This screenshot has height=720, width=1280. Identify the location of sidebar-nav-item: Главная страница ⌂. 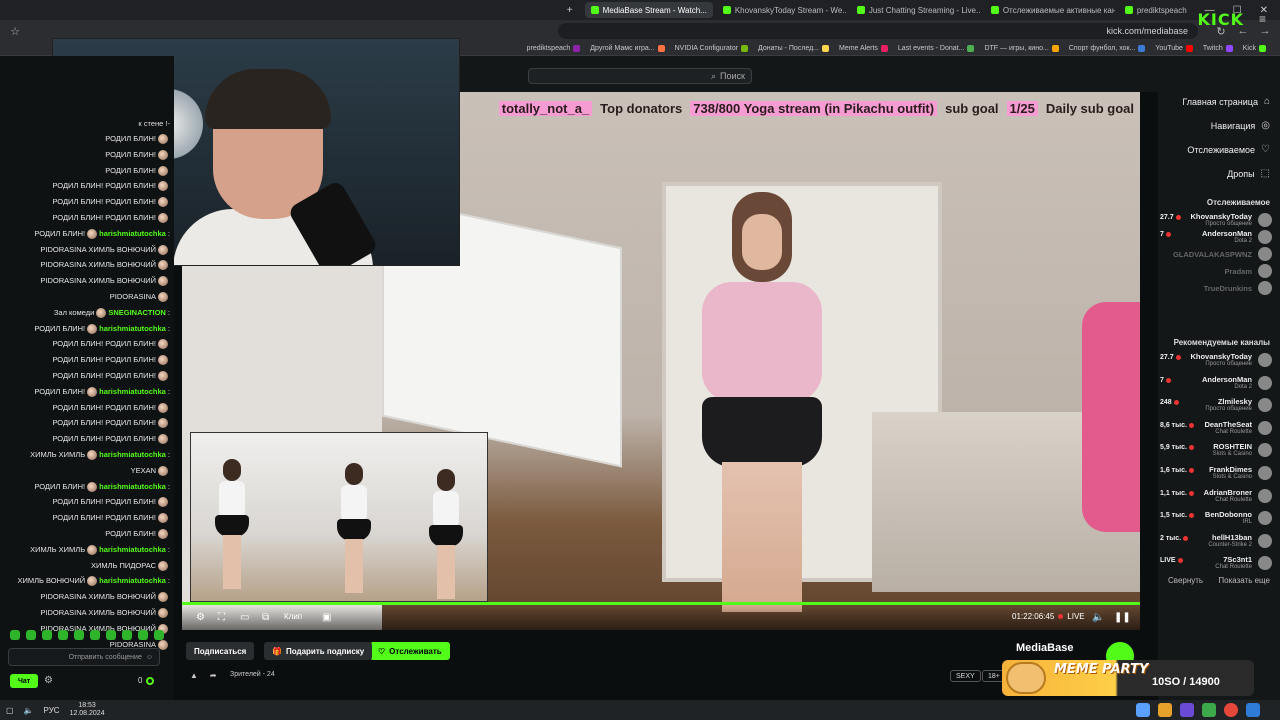
(1226, 101).